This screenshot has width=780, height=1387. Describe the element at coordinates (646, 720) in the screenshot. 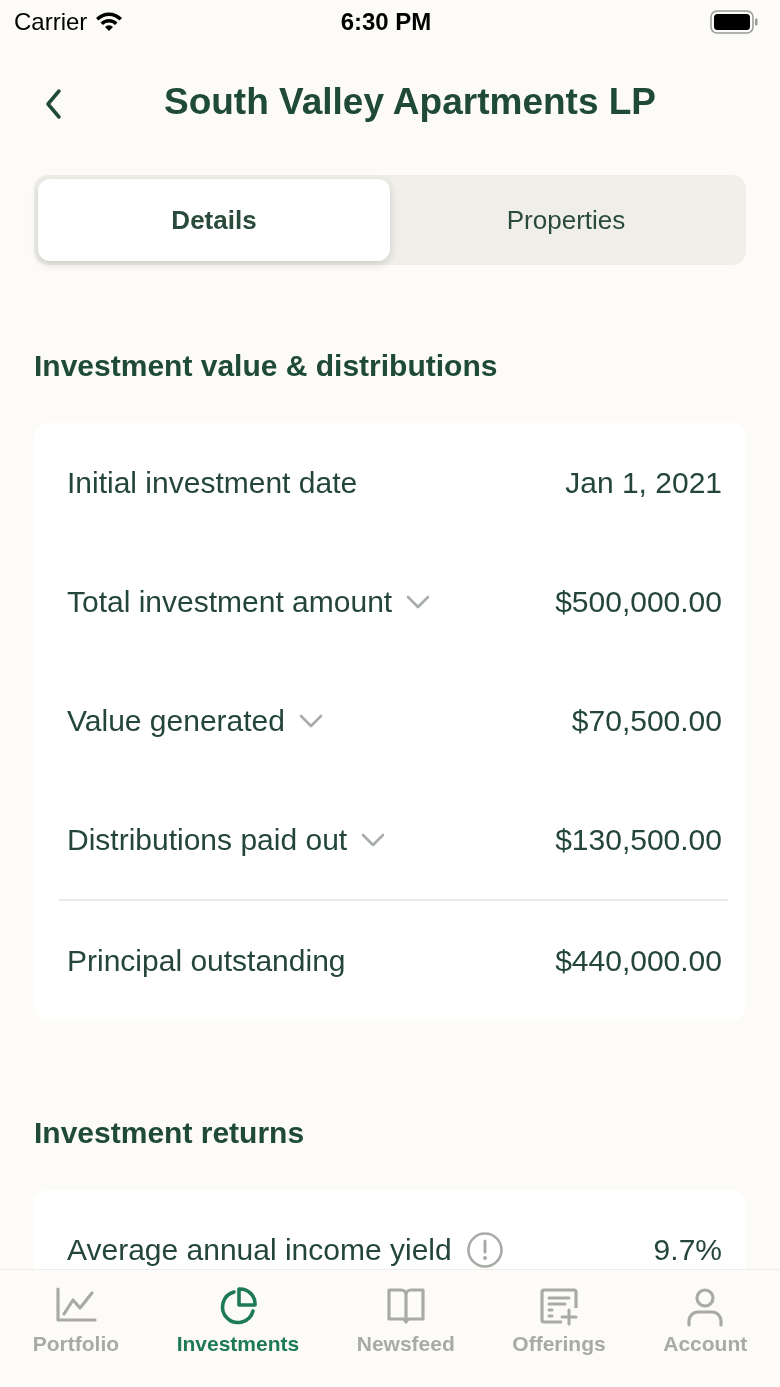

I see `row-value: $70,500.00` at that location.